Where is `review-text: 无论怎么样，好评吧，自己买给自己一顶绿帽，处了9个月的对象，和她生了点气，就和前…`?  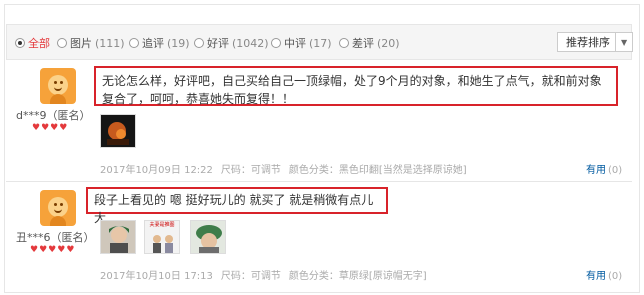 review-text: 无论怎么样，好评吧，自己买给自己一顶绿帽，处了9个月的对象，和她生了点气，就和前… is located at coordinates (352, 90).